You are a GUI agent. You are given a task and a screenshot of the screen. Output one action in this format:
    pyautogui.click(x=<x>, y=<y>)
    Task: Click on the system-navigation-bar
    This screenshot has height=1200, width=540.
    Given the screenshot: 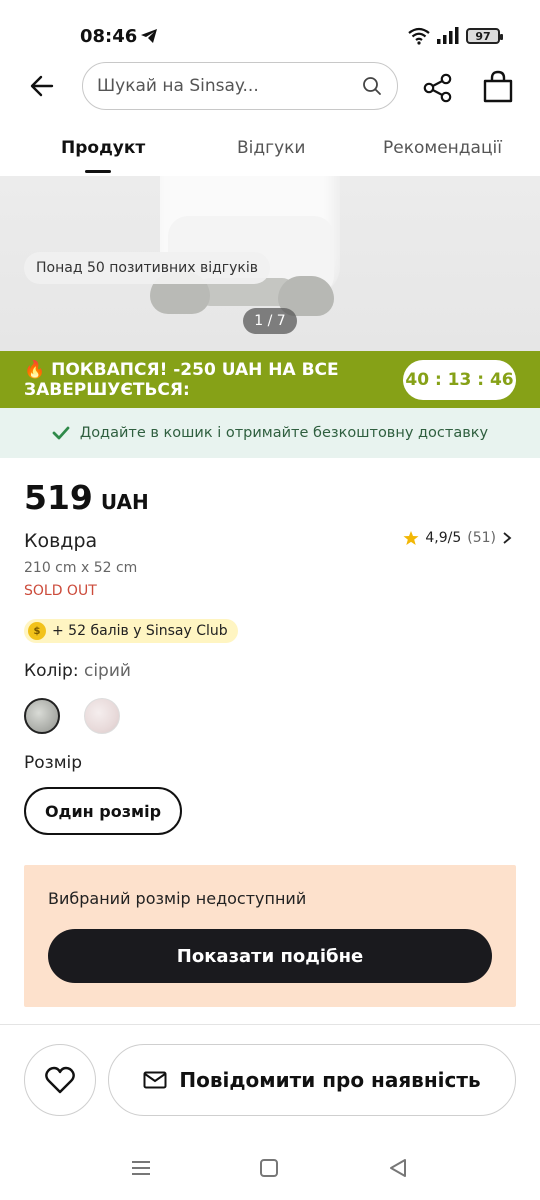 What is the action you would take?
    pyautogui.click(x=270, y=1170)
    